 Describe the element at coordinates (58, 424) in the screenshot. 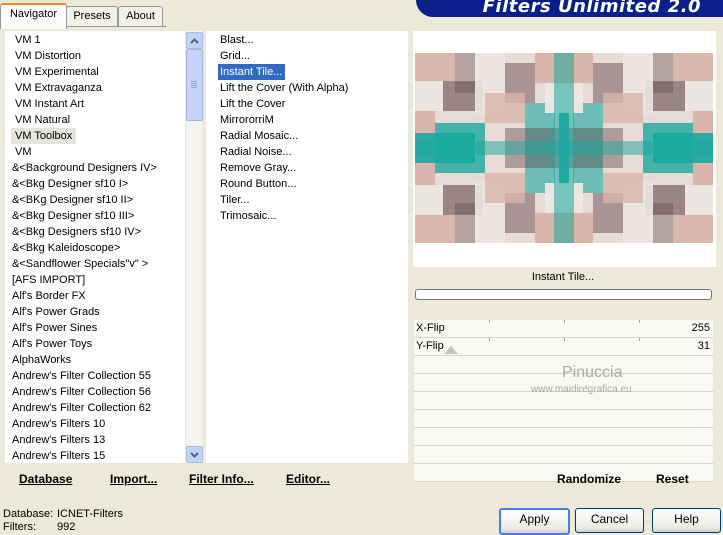

I see `category-item: Andrew's Filters 10` at that location.